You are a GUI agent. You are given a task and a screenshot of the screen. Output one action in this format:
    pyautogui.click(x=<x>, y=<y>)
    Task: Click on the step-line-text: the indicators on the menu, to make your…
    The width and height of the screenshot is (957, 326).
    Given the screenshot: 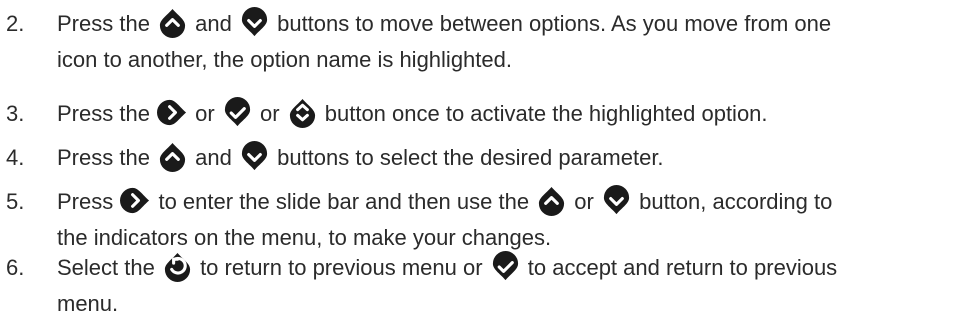 What is the action you would take?
    pyautogui.click(x=304, y=237)
    